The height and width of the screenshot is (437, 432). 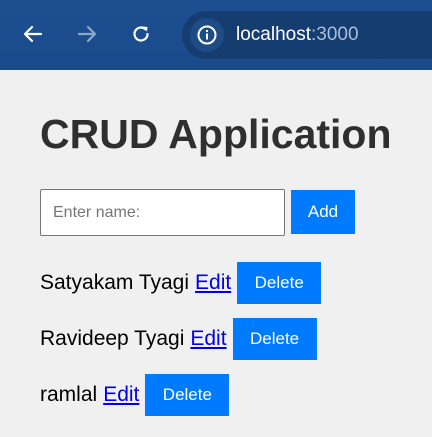 I want to click on back-button, so click(x=33, y=34).